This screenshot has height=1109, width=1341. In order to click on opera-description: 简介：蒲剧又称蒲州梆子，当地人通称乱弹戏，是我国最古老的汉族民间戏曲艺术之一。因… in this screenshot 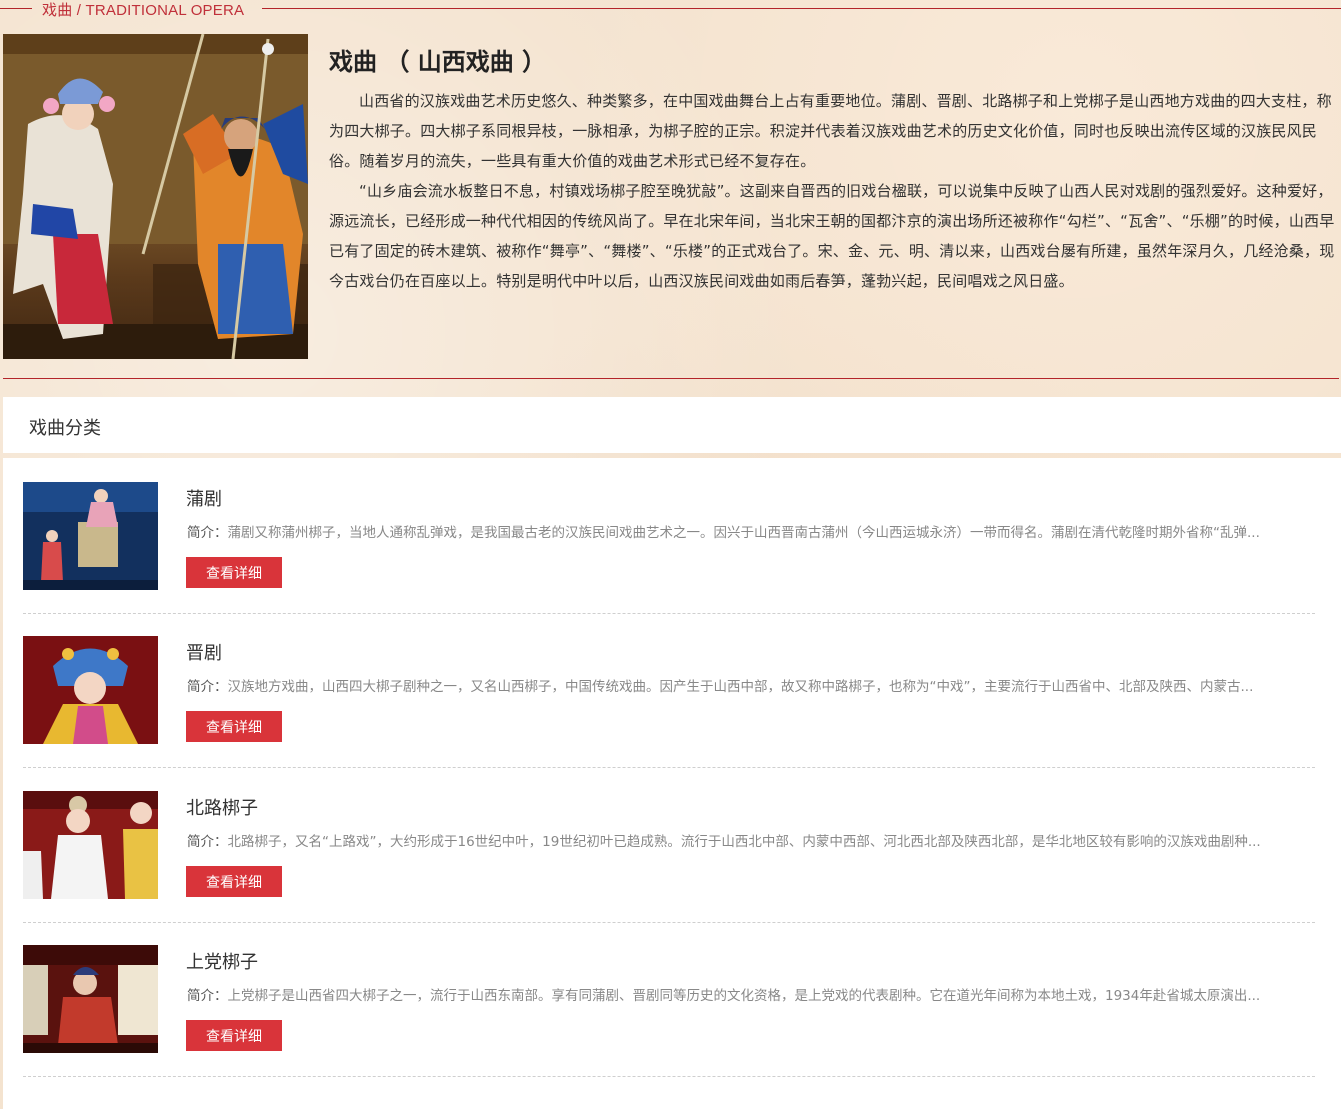, I will do `click(747, 531)`.